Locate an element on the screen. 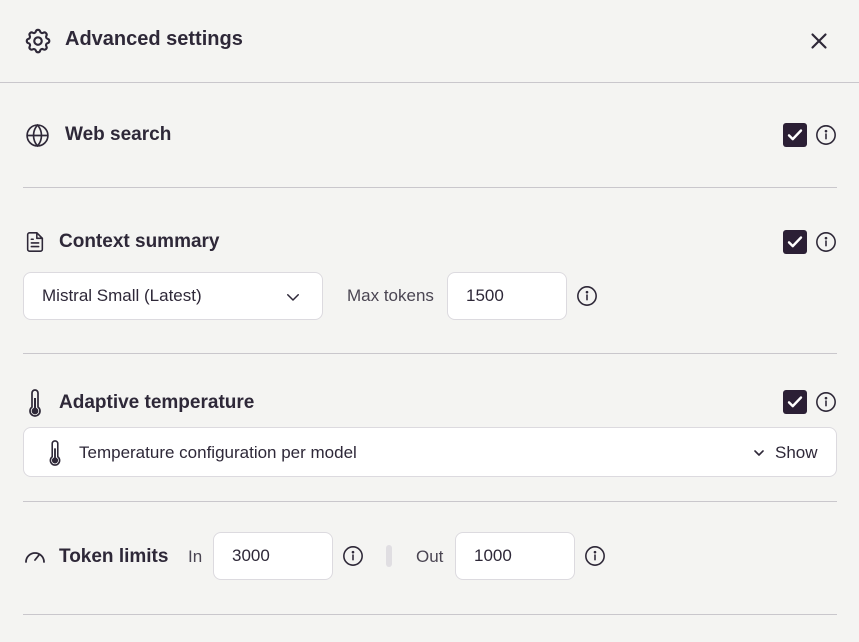  token-in-value: 3000 is located at coordinates (251, 555).